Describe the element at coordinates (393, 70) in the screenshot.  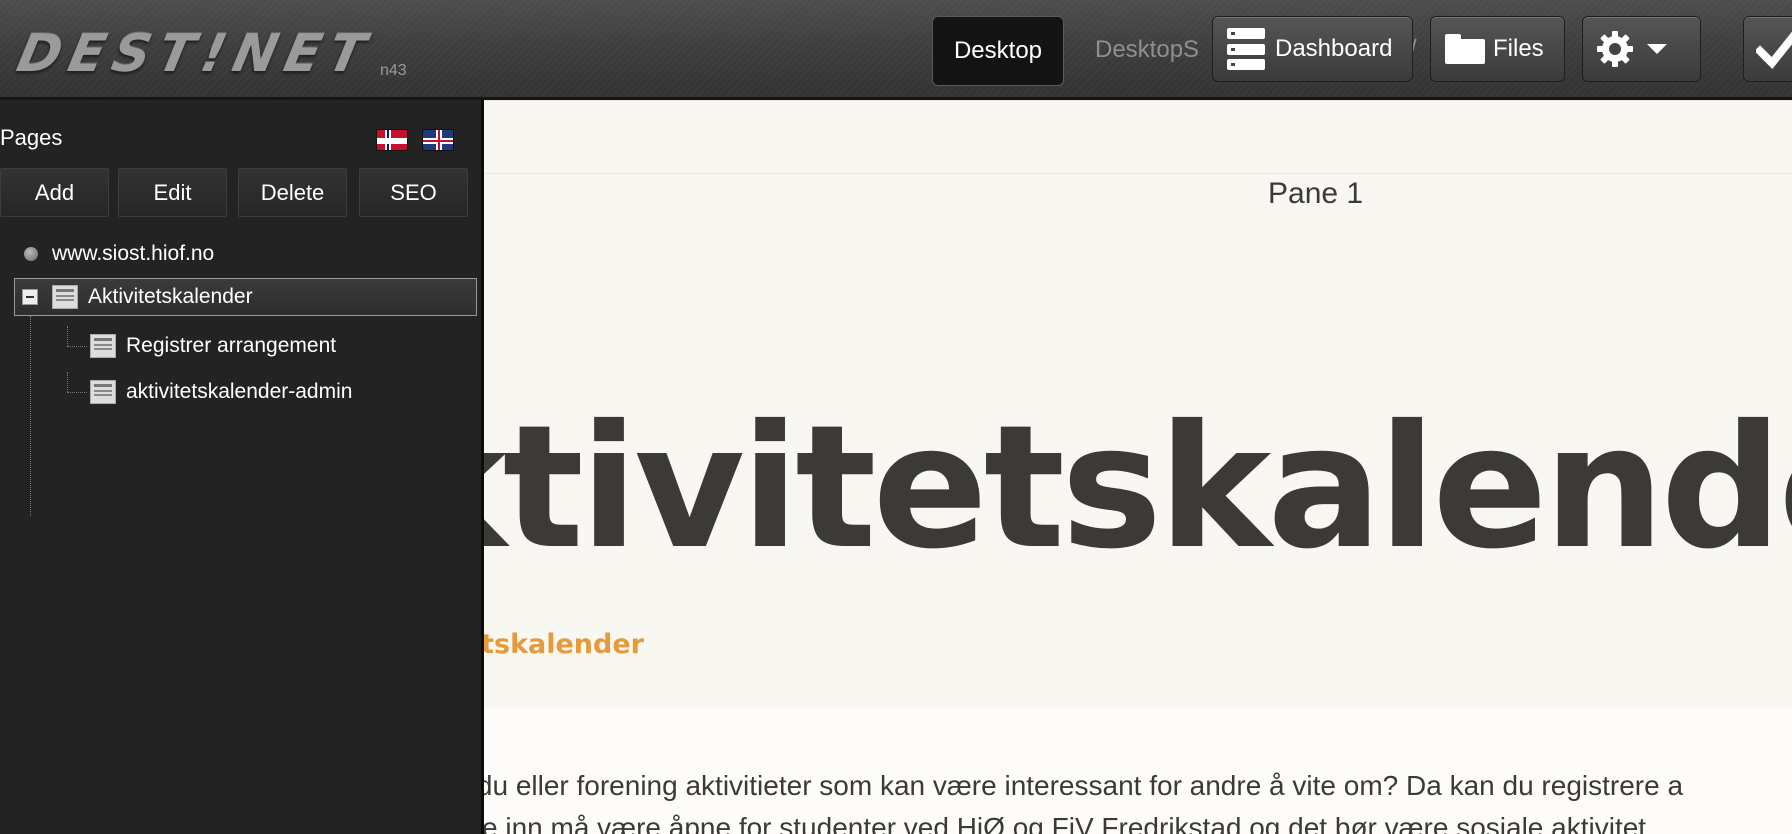
I see `logo-version: n43` at that location.